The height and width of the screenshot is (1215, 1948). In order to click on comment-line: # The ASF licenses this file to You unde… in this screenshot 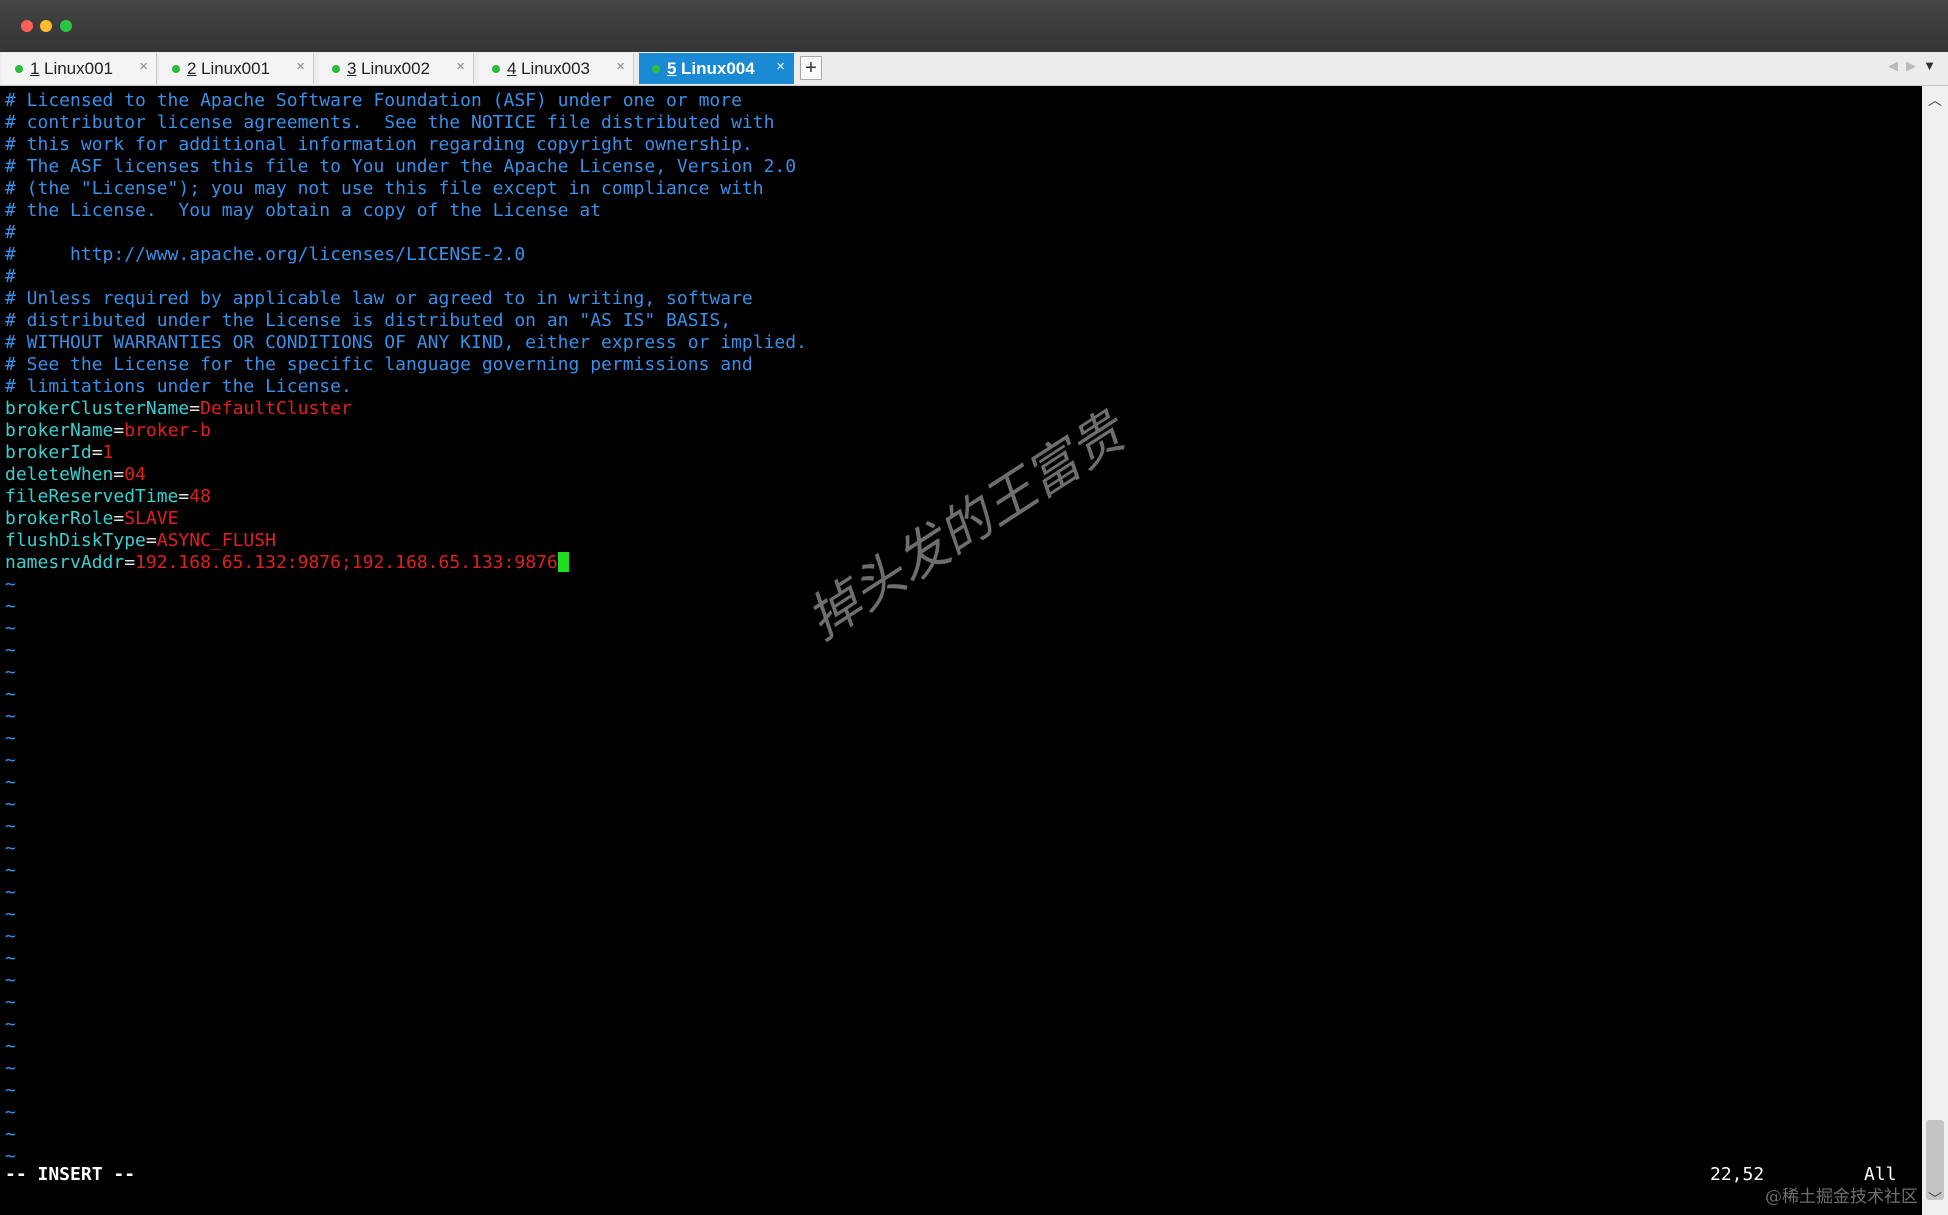, I will do `click(401, 166)`.